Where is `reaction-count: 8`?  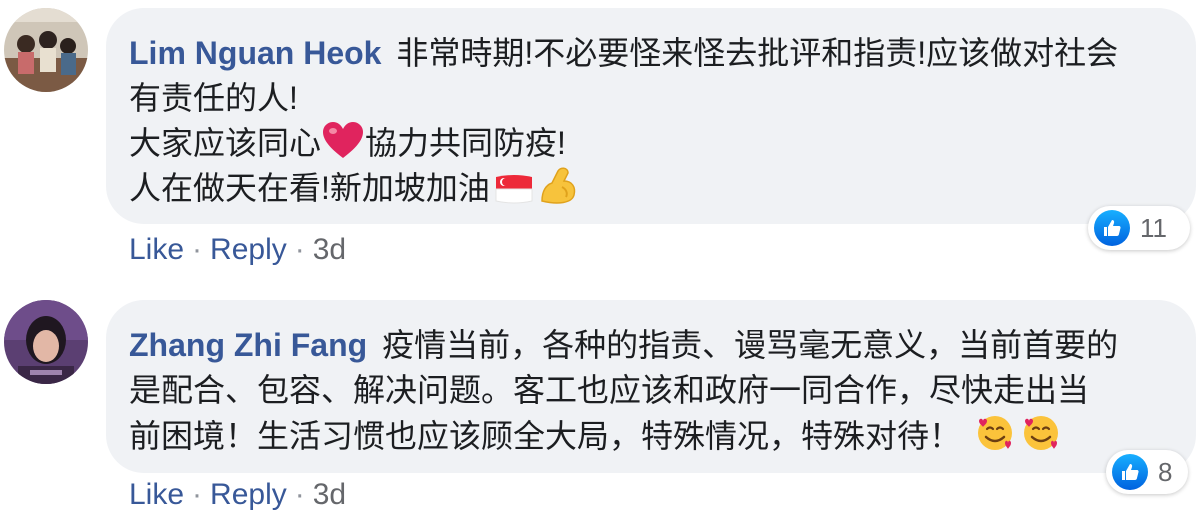 reaction-count: 8 is located at coordinates (1165, 471).